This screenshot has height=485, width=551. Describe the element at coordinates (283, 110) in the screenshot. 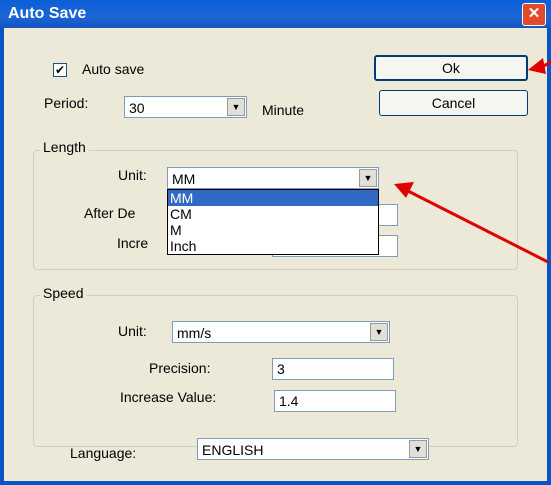

I see `period-unit-label: Minute` at that location.